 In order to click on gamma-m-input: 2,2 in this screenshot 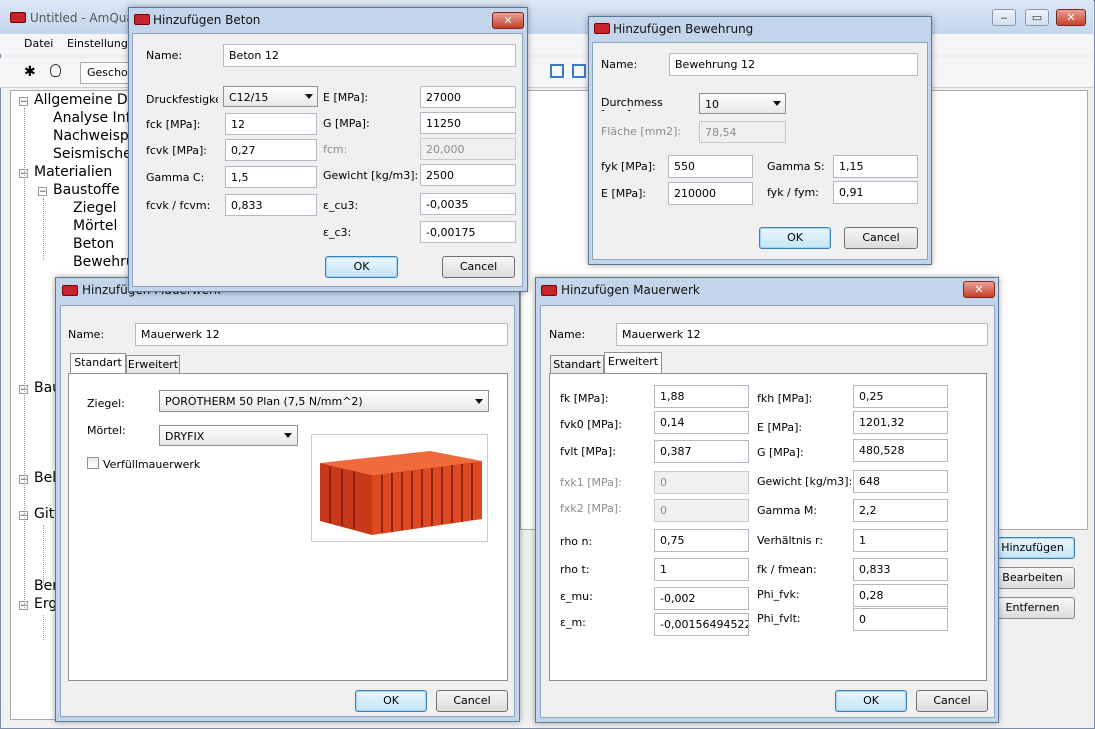, I will do `click(900, 510)`.